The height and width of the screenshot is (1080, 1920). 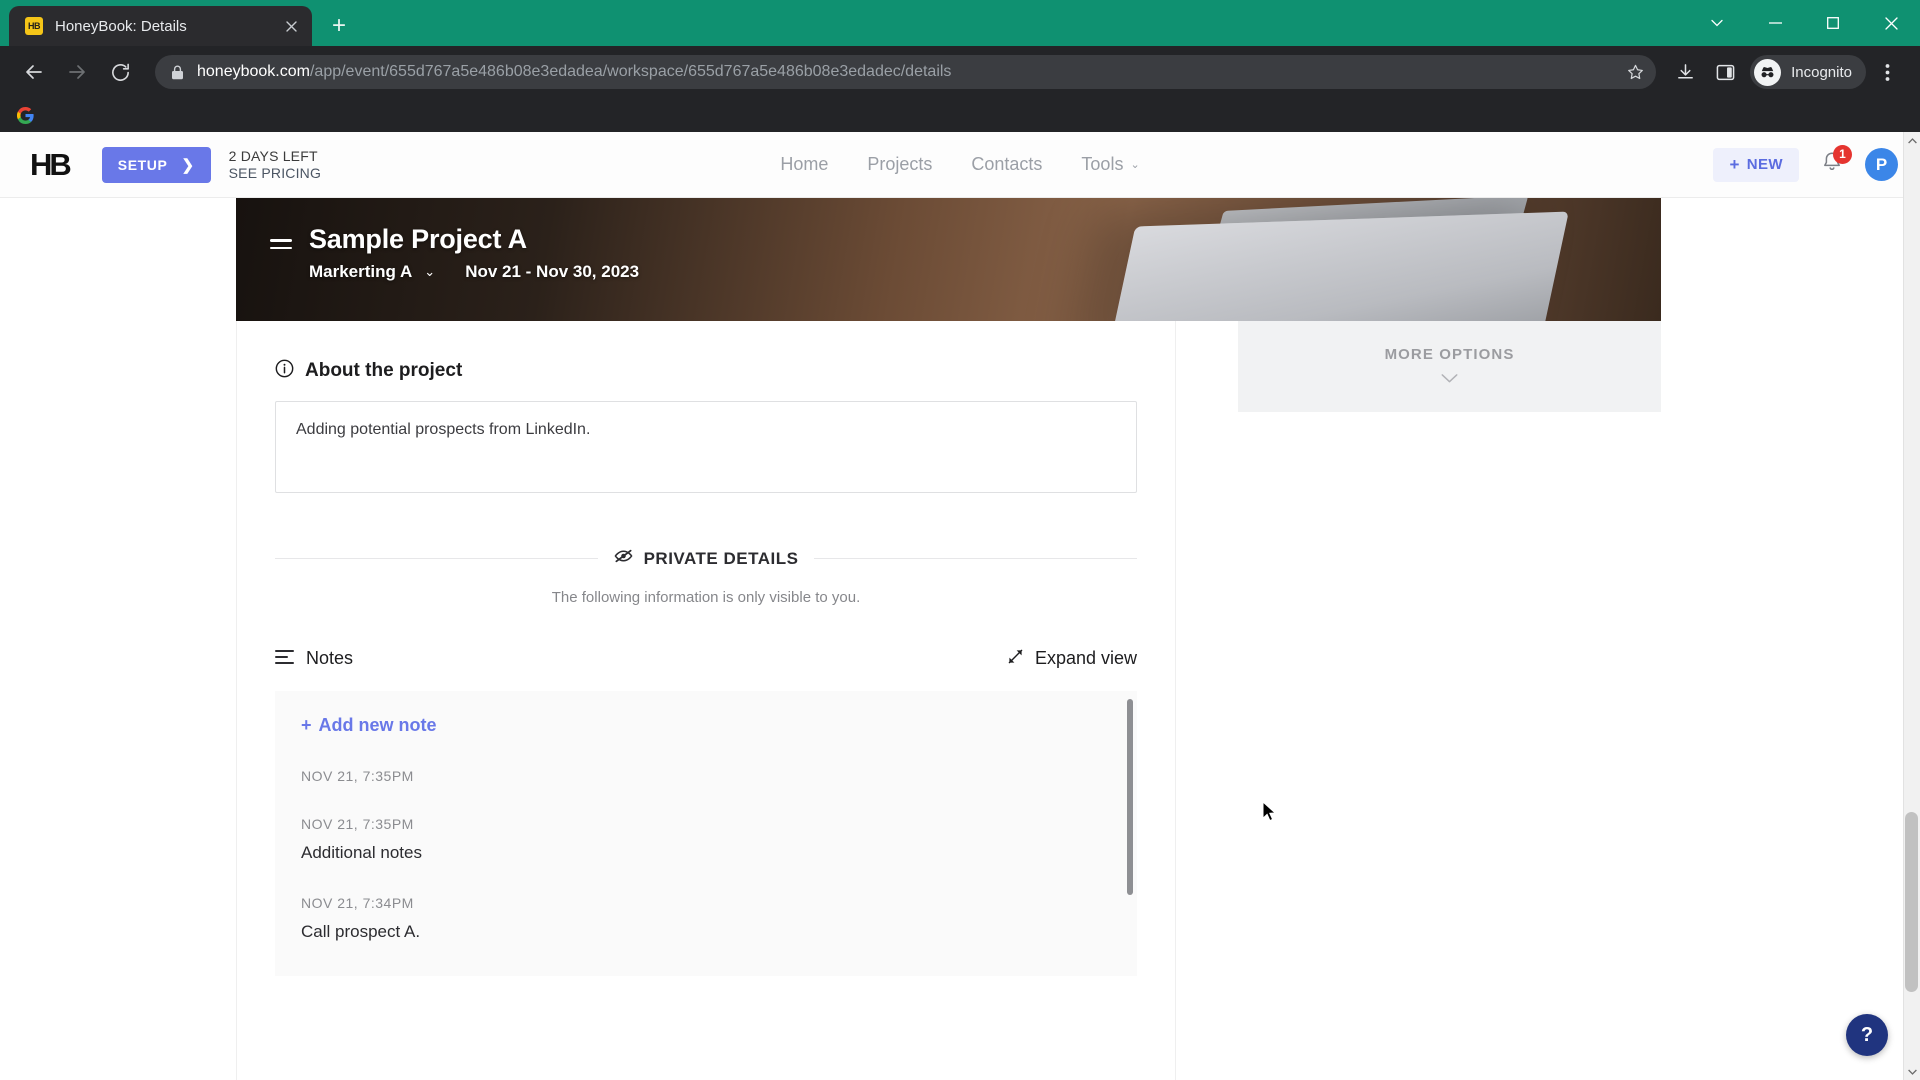 I want to click on trial-days-left: 2 DAYS LEFT, so click(x=273, y=155).